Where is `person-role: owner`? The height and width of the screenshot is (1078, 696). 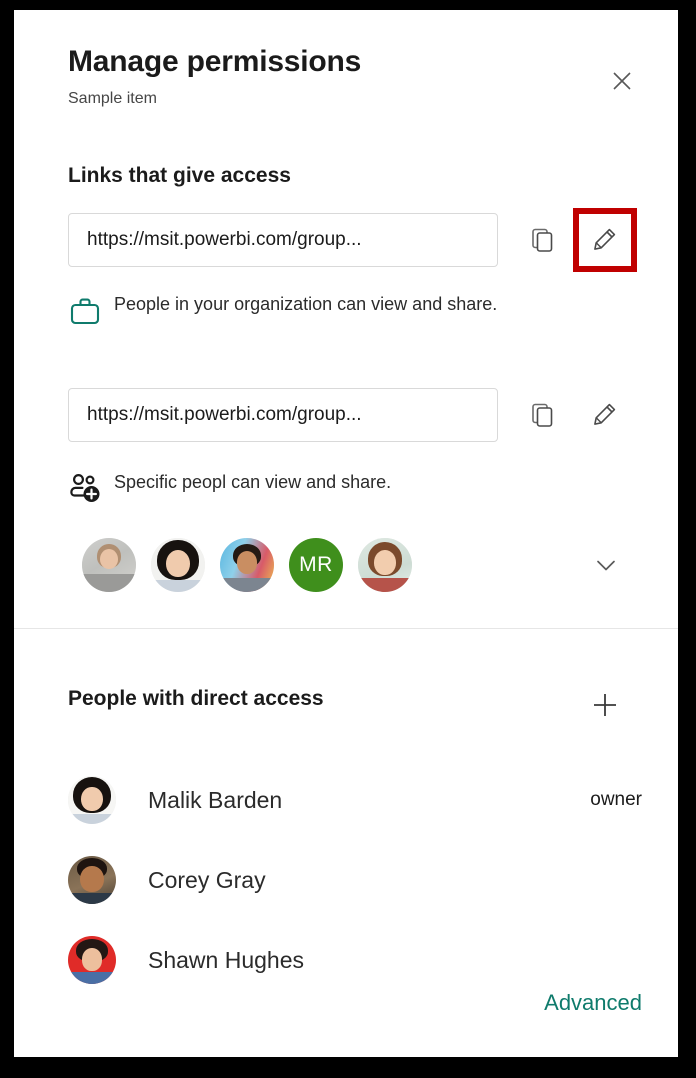
person-role: owner is located at coordinates (616, 799).